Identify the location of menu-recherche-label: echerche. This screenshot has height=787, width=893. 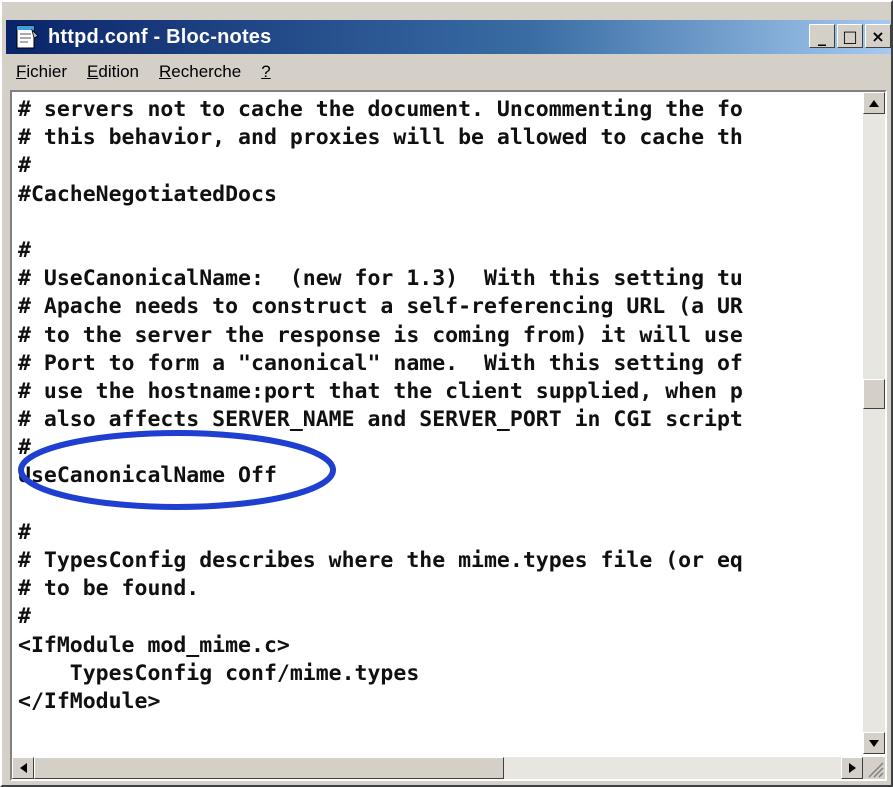
(206, 71).